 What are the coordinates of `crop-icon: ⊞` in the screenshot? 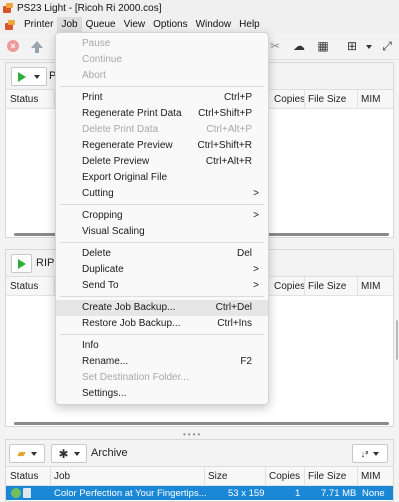 It's located at (352, 46).